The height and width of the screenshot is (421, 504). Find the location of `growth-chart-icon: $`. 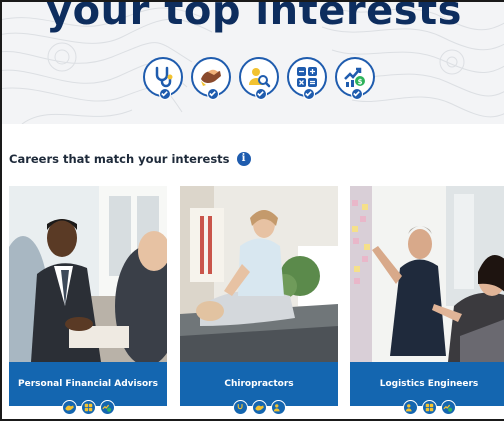

growth-chart-icon: $ is located at coordinates (355, 78).